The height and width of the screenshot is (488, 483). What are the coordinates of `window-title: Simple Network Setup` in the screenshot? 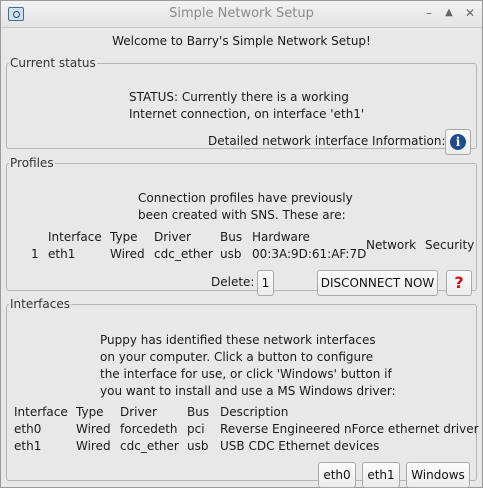 It's located at (241, 13).